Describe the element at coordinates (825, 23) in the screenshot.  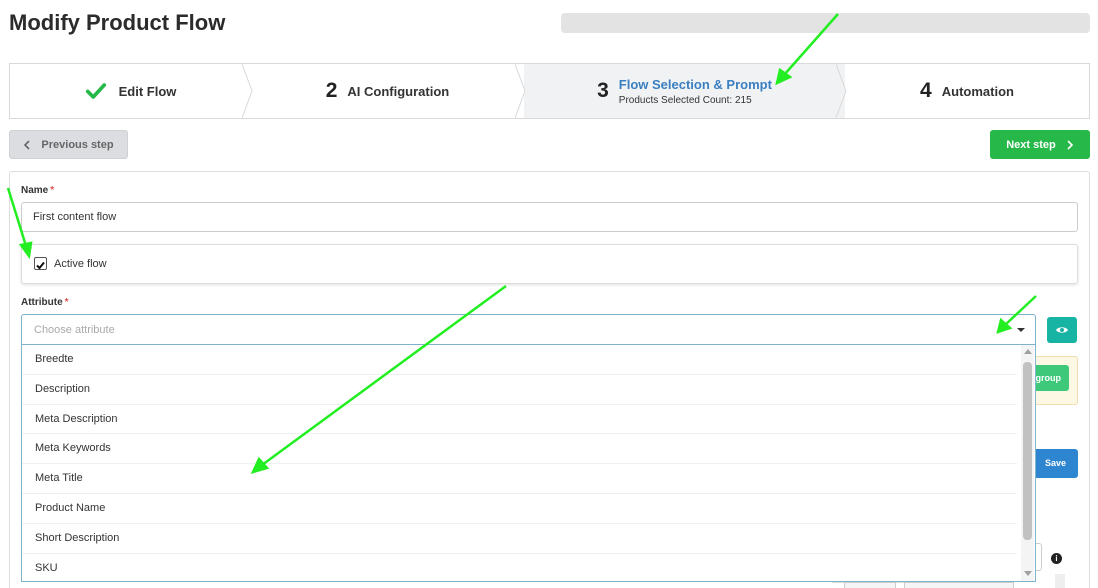
I see `top-bar-placeholder` at that location.